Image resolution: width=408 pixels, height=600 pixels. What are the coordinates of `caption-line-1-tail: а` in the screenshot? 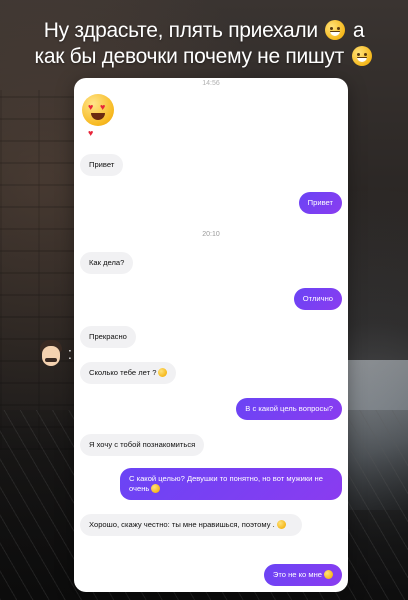 It's located at (358, 30).